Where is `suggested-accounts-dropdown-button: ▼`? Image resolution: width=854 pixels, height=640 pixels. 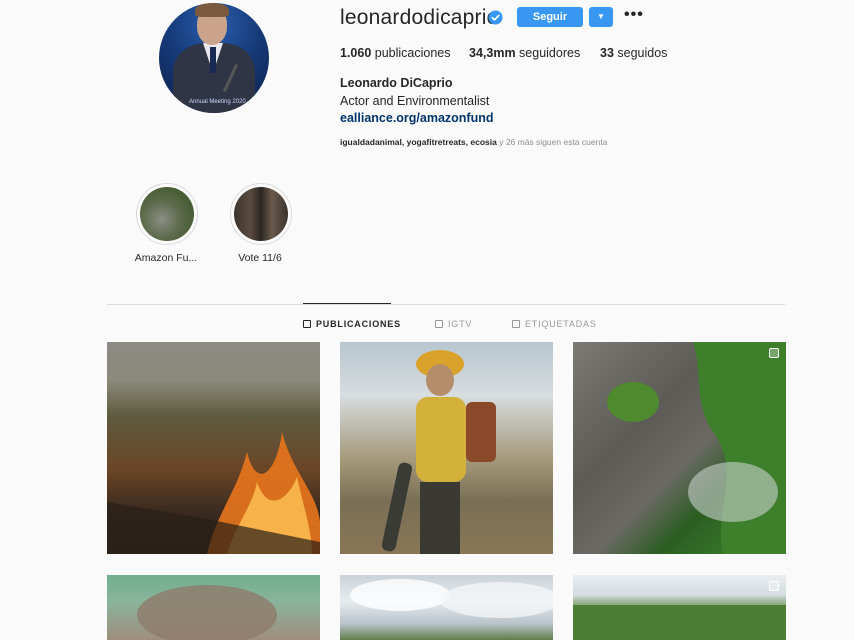 suggested-accounts-dropdown-button: ▼ is located at coordinates (601, 17).